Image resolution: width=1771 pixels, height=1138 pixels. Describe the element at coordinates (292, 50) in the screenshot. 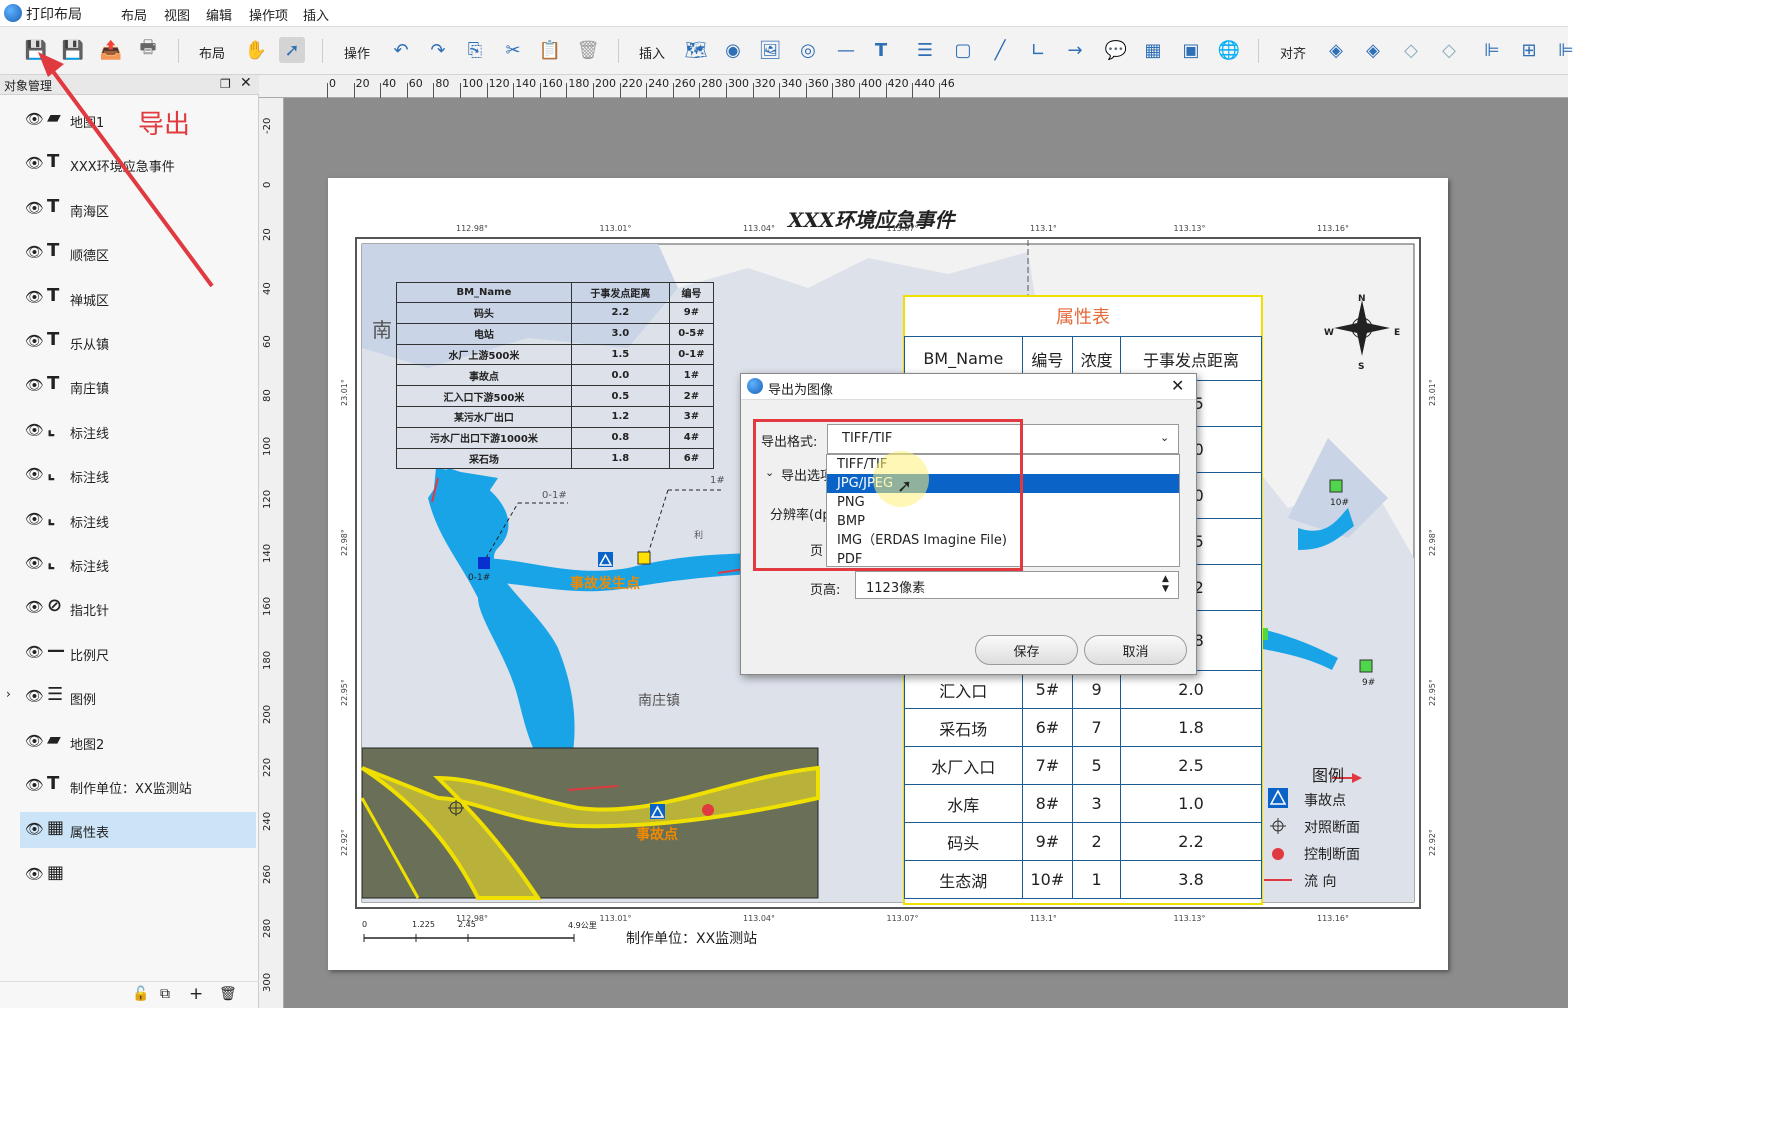

I see `select-pointer-icon: ➚` at that location.